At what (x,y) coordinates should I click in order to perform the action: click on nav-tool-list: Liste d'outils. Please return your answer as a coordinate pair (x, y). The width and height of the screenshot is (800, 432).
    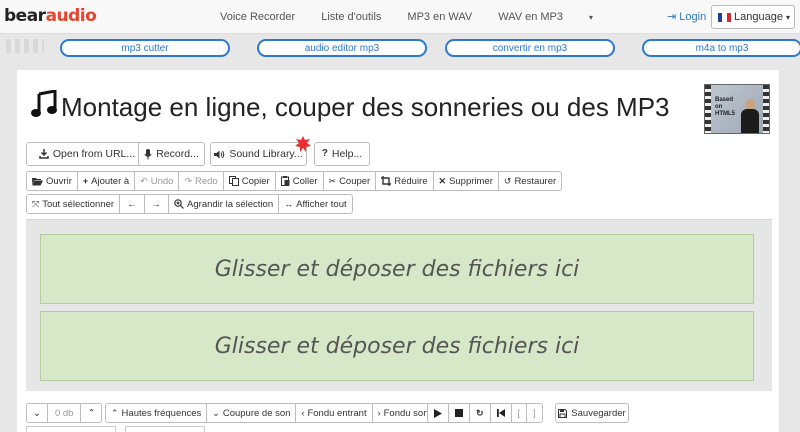
    Looking at the image, I should click on (351, 17).